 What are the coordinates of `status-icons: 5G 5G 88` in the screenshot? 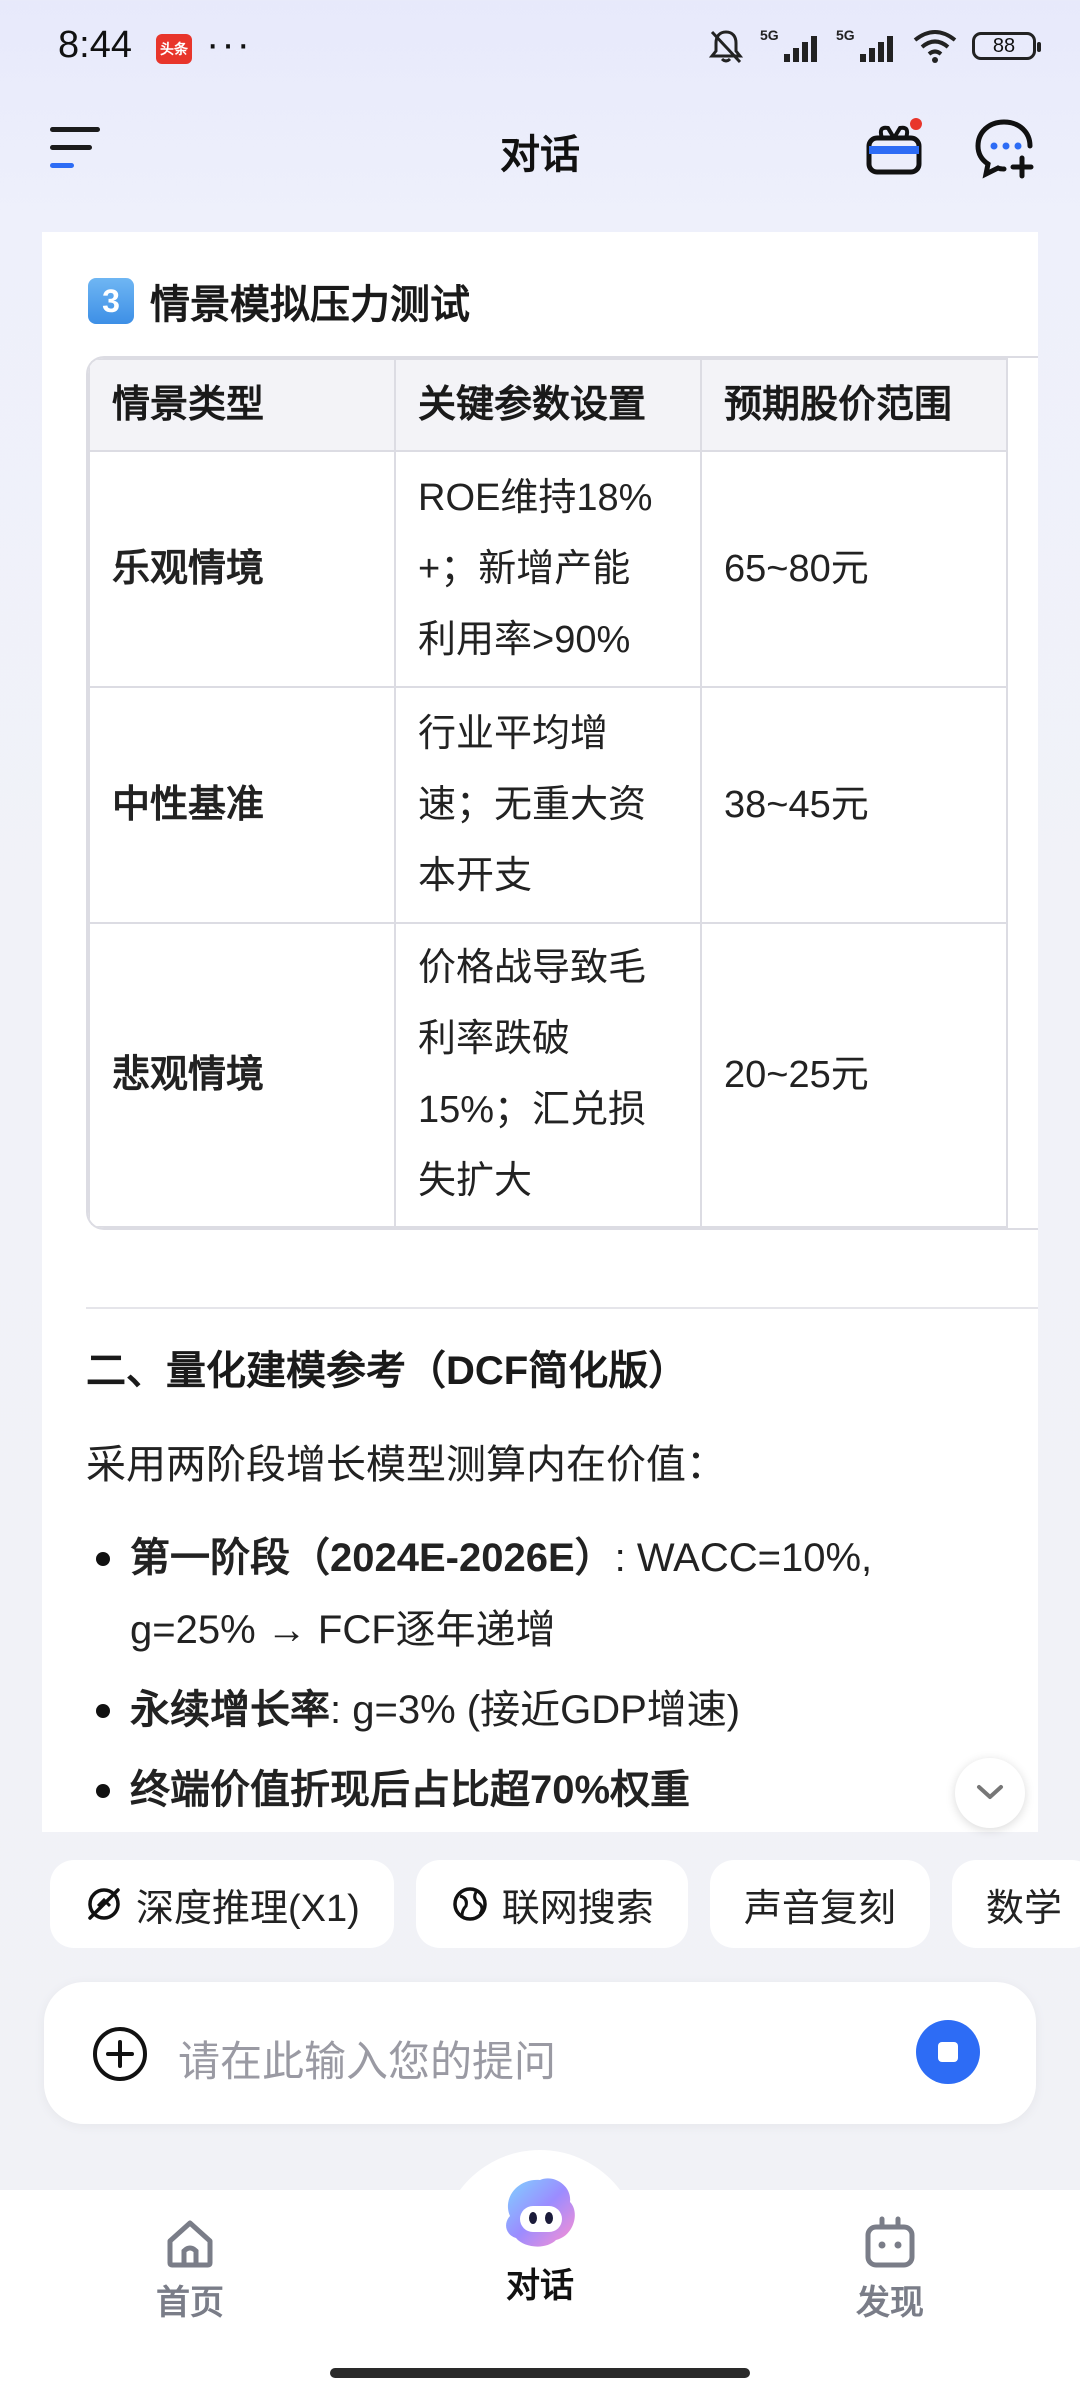 It's located at (873, 46).